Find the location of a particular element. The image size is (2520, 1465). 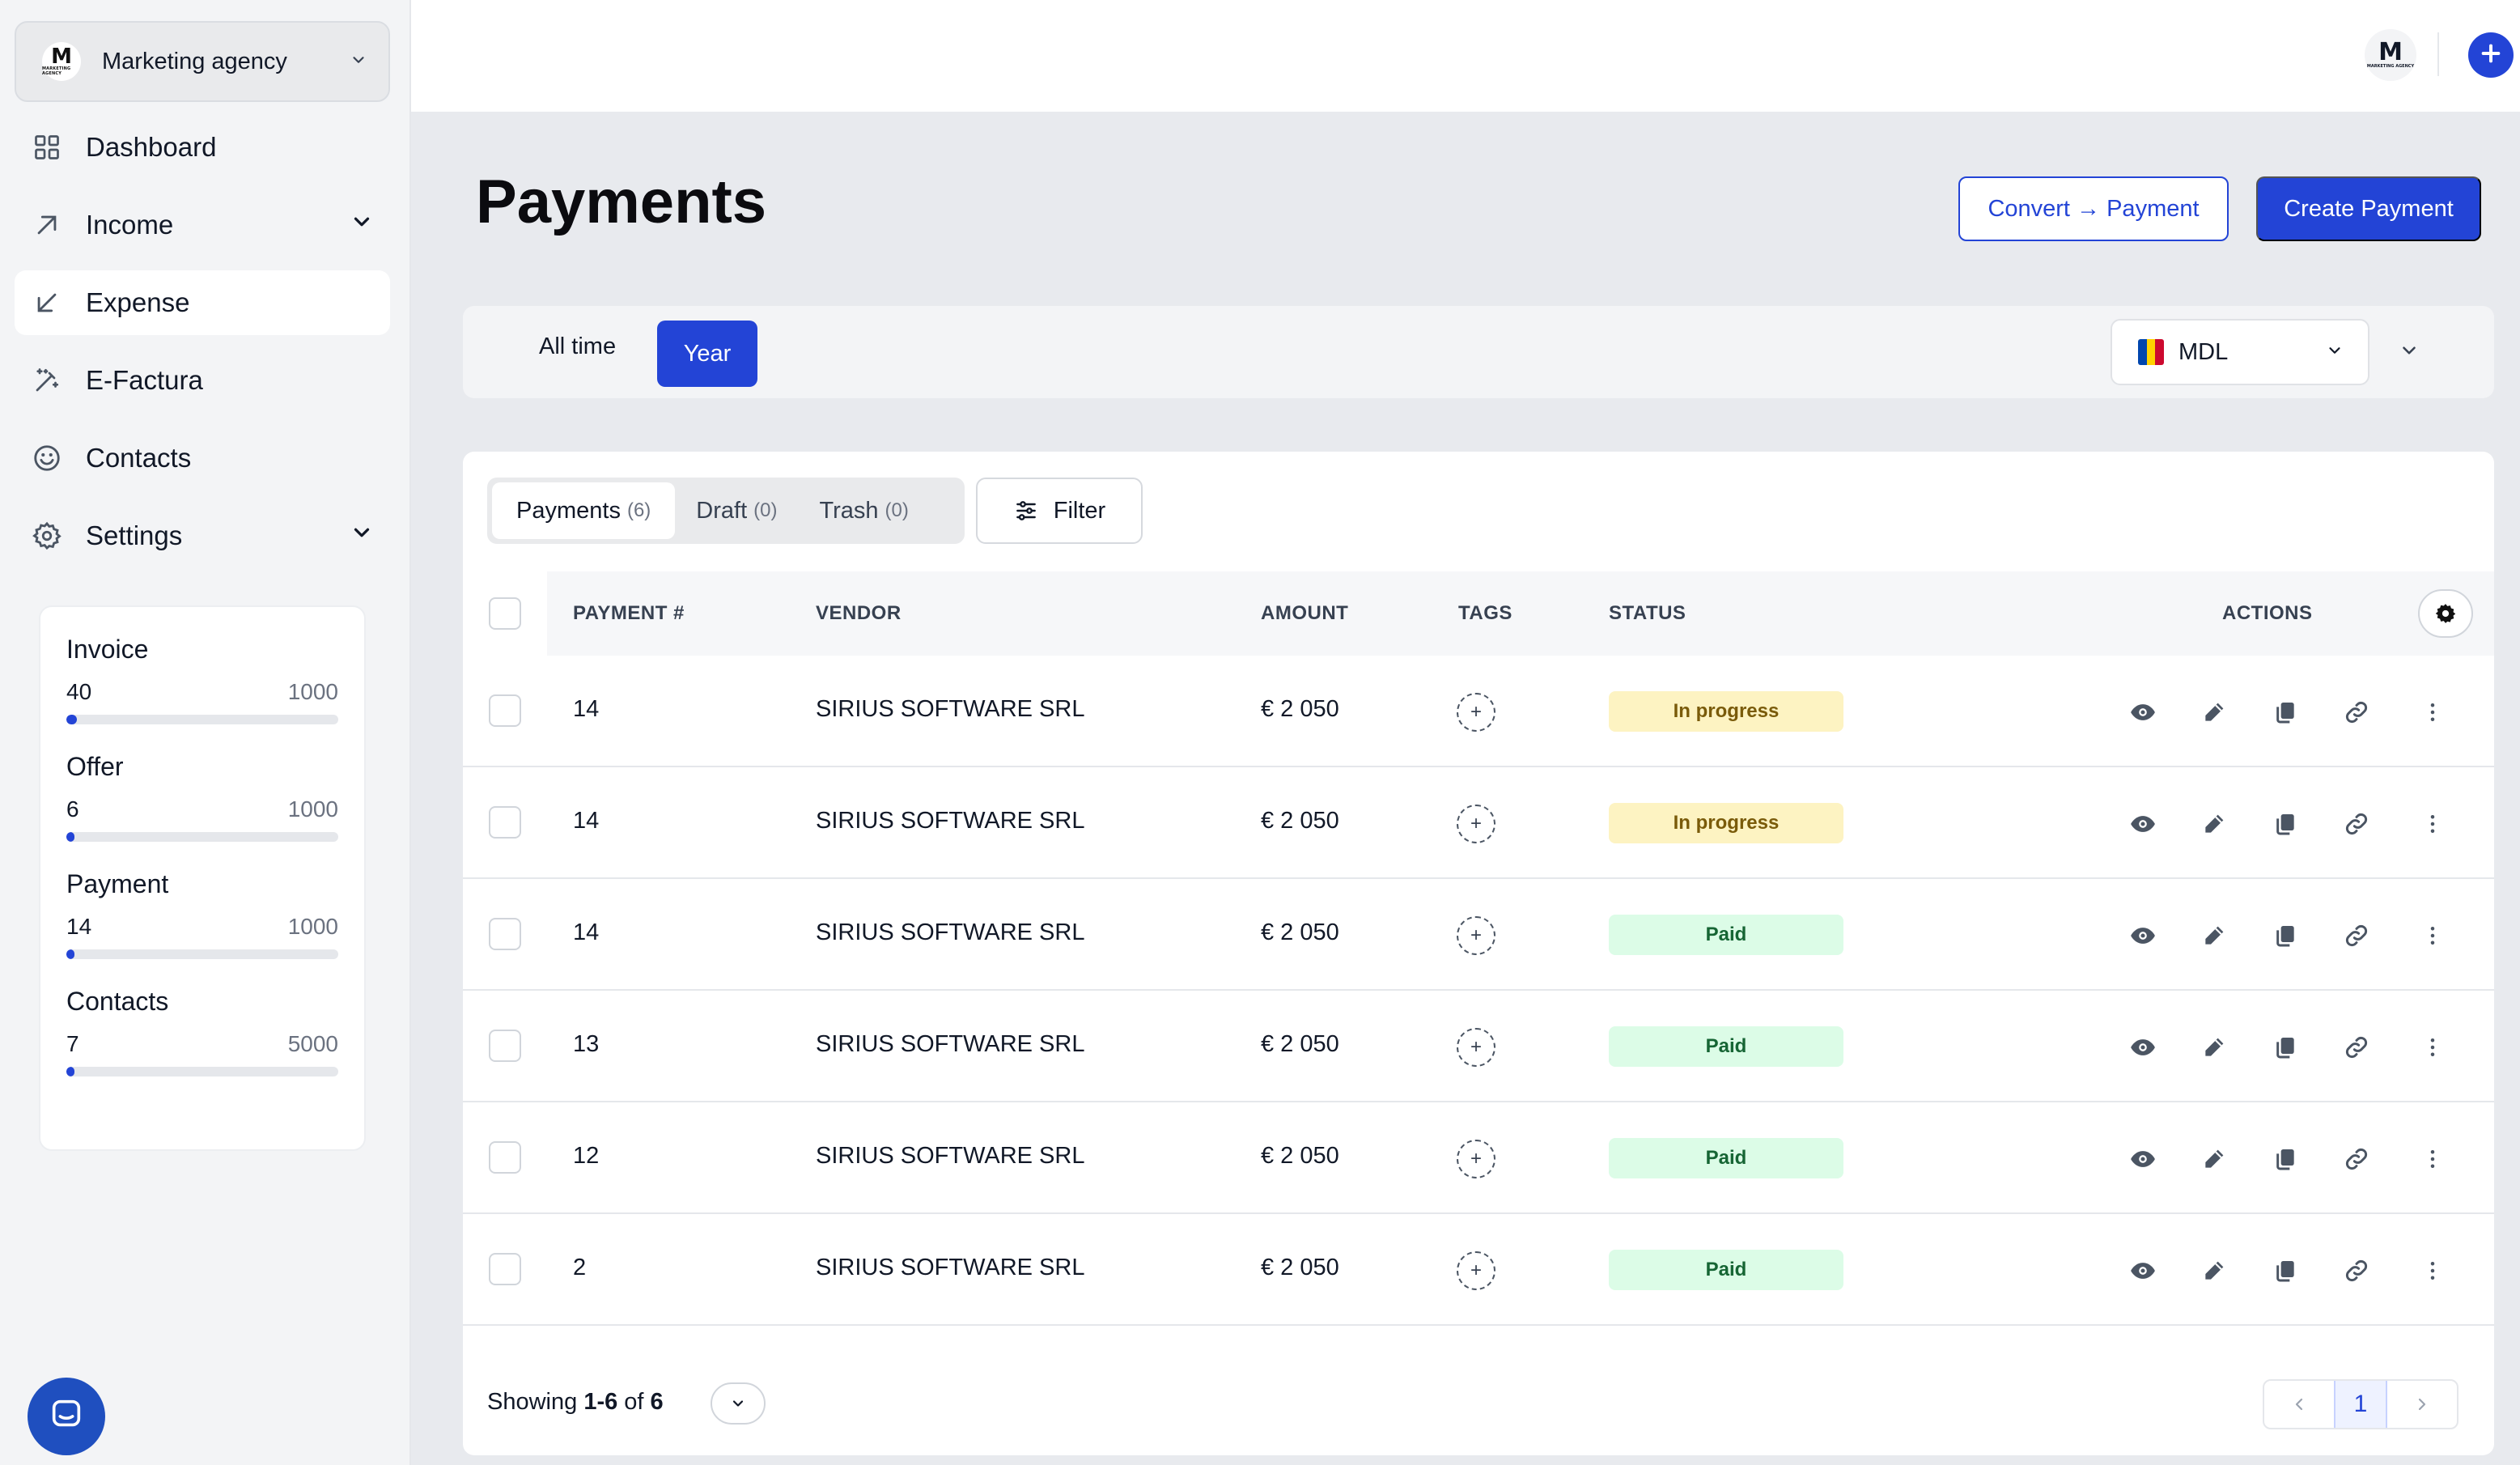

nav-item-expense: Expense is located at coordinates (202, 302).